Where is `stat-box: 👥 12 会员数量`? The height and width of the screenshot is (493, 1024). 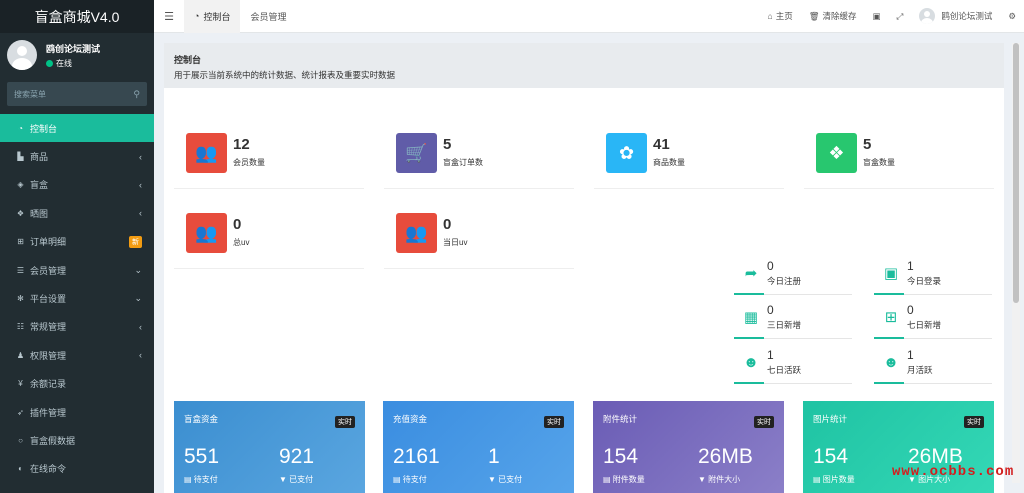 stat-box: 👥 12 会员数量 is located at coordinates (269, 150).